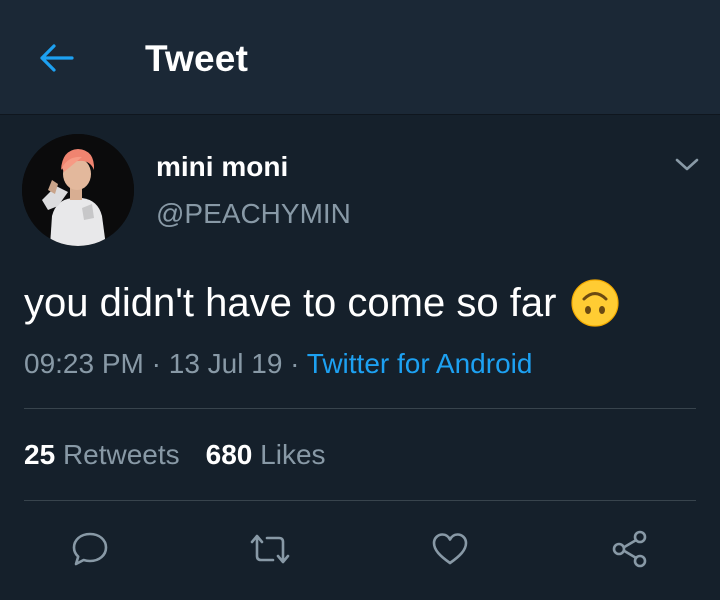 The image size is (720, 600). Describe the element at coordinates (121, 454) in the screenshot. I see `retweets-label: Retweets` at that location.